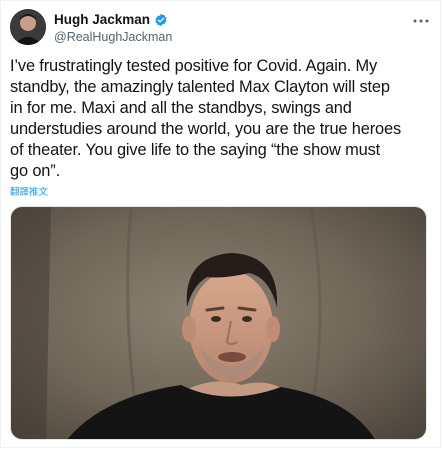 This screenshot has width=443, height=450. I want to click on avatar, so click(28, 27).